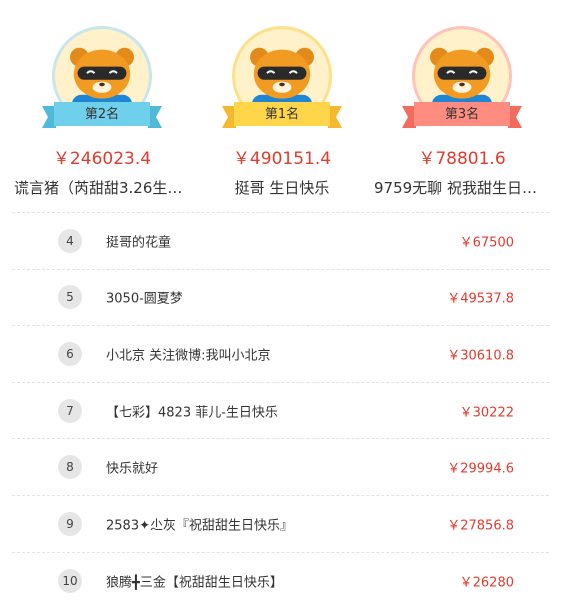 The height and width of the screenshot is (616, 574). I want to click on rank-badge: 5, so click(70, 297).